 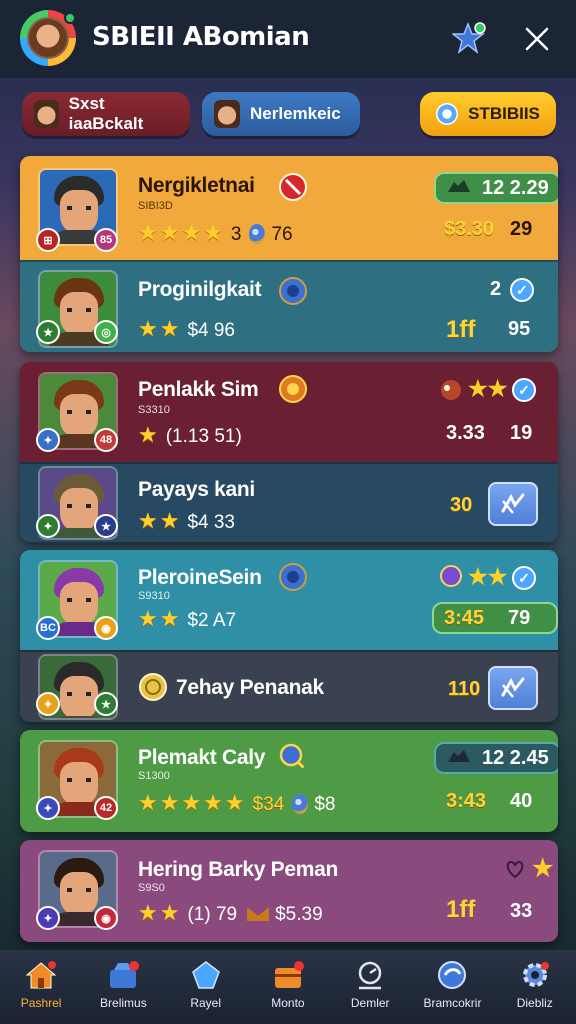 What do you see at coordinates (293, 187) in the screenshot?
I see `no-entry-icon` at bounding box center [293, 187].